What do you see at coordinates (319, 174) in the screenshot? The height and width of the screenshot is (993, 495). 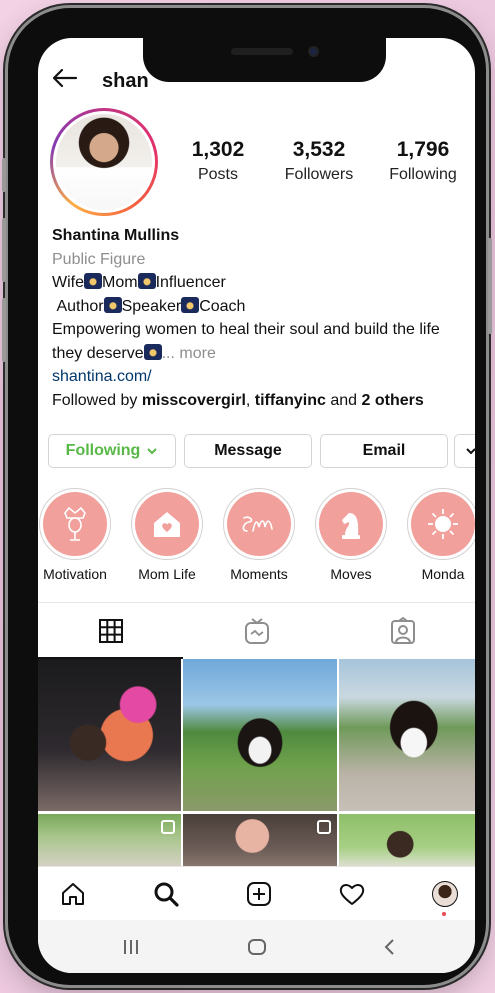 I see `followers-label: Followers` at bounding box center [319, 174].